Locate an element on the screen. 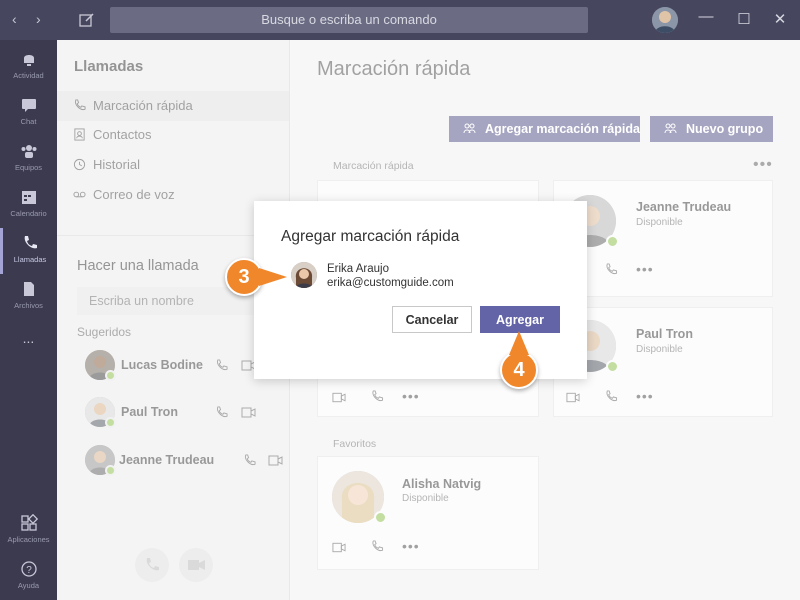 This screenshot has width=800, height=600. title-bar: ‹ › Busque o escriba un comando — ☐ ✕ is located at coordinates (400, 20).